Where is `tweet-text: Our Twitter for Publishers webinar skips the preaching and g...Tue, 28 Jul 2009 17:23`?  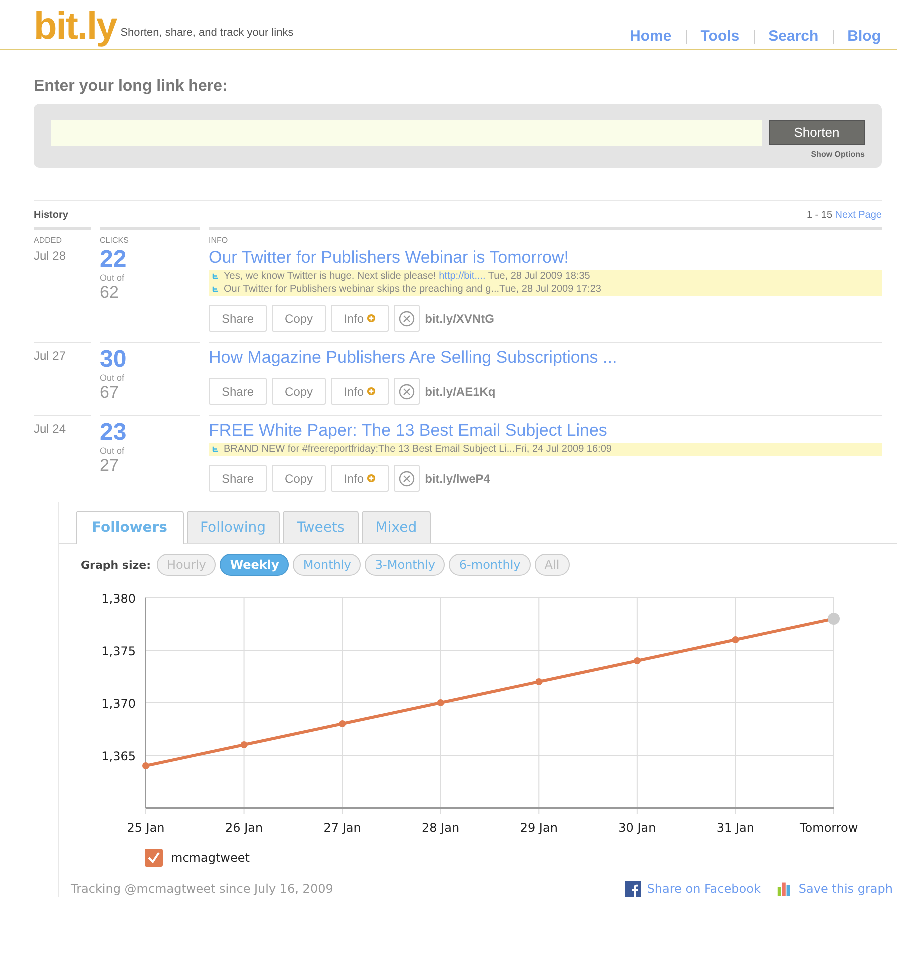
tweet-text: Our Twitter for Publishers webinar skips the preaching and g...Tue, 28 Jul 2009 17:23 is located at coordinates (413, 289).